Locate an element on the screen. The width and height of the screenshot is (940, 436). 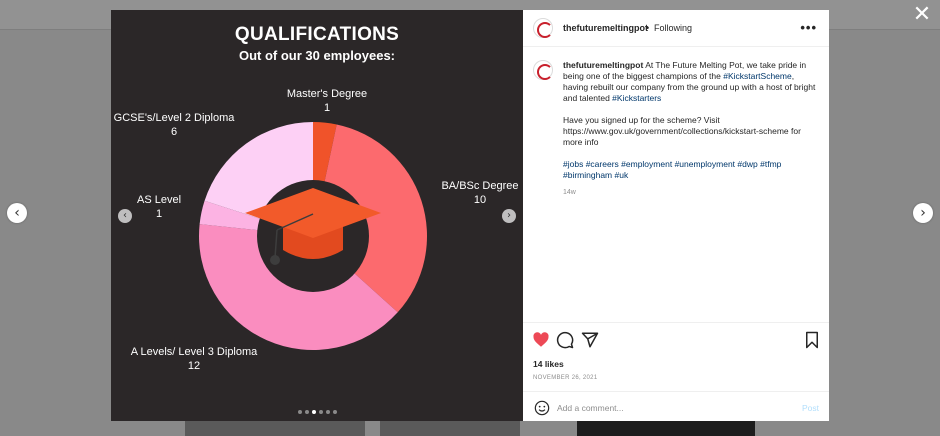
hashtag-link: #tfmp is located at coordinates (770, 164).